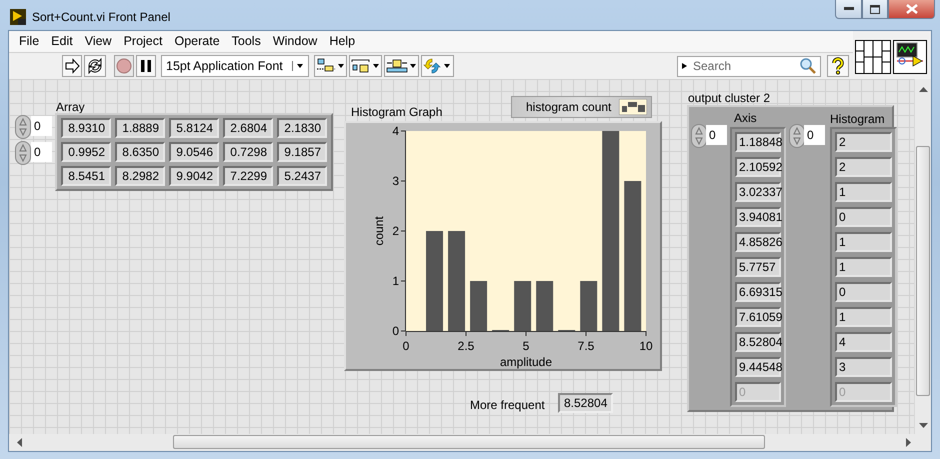 The width and height of the screenshot is (940, 459). What do you see at coordinates (466, 346) in the screenshot?
I see `tick-label: 2.5` at bounding box center [466, 346].